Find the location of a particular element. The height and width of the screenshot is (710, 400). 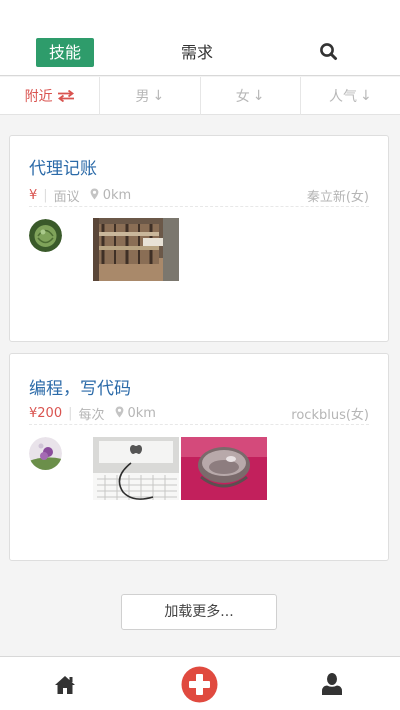

filter-male-label: 男 is located at coordinates (142, 97).